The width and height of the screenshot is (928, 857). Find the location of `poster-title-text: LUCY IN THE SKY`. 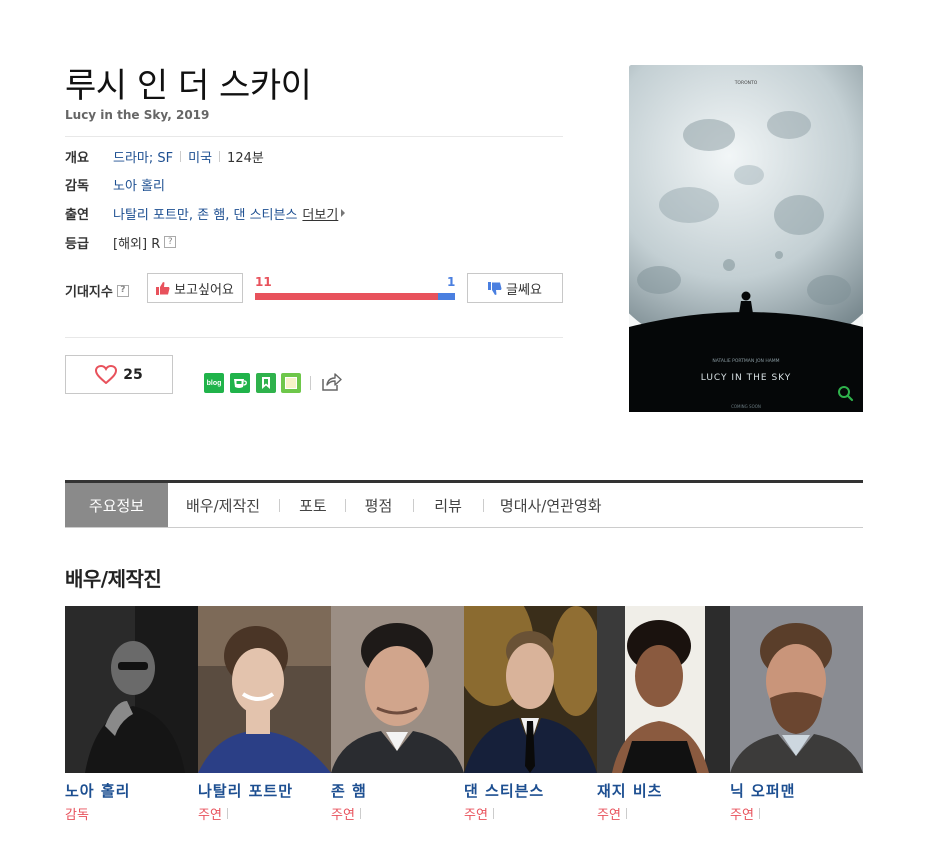

poster-title-text: LUCY IN THE SKY is located at coordinates (746, 378).